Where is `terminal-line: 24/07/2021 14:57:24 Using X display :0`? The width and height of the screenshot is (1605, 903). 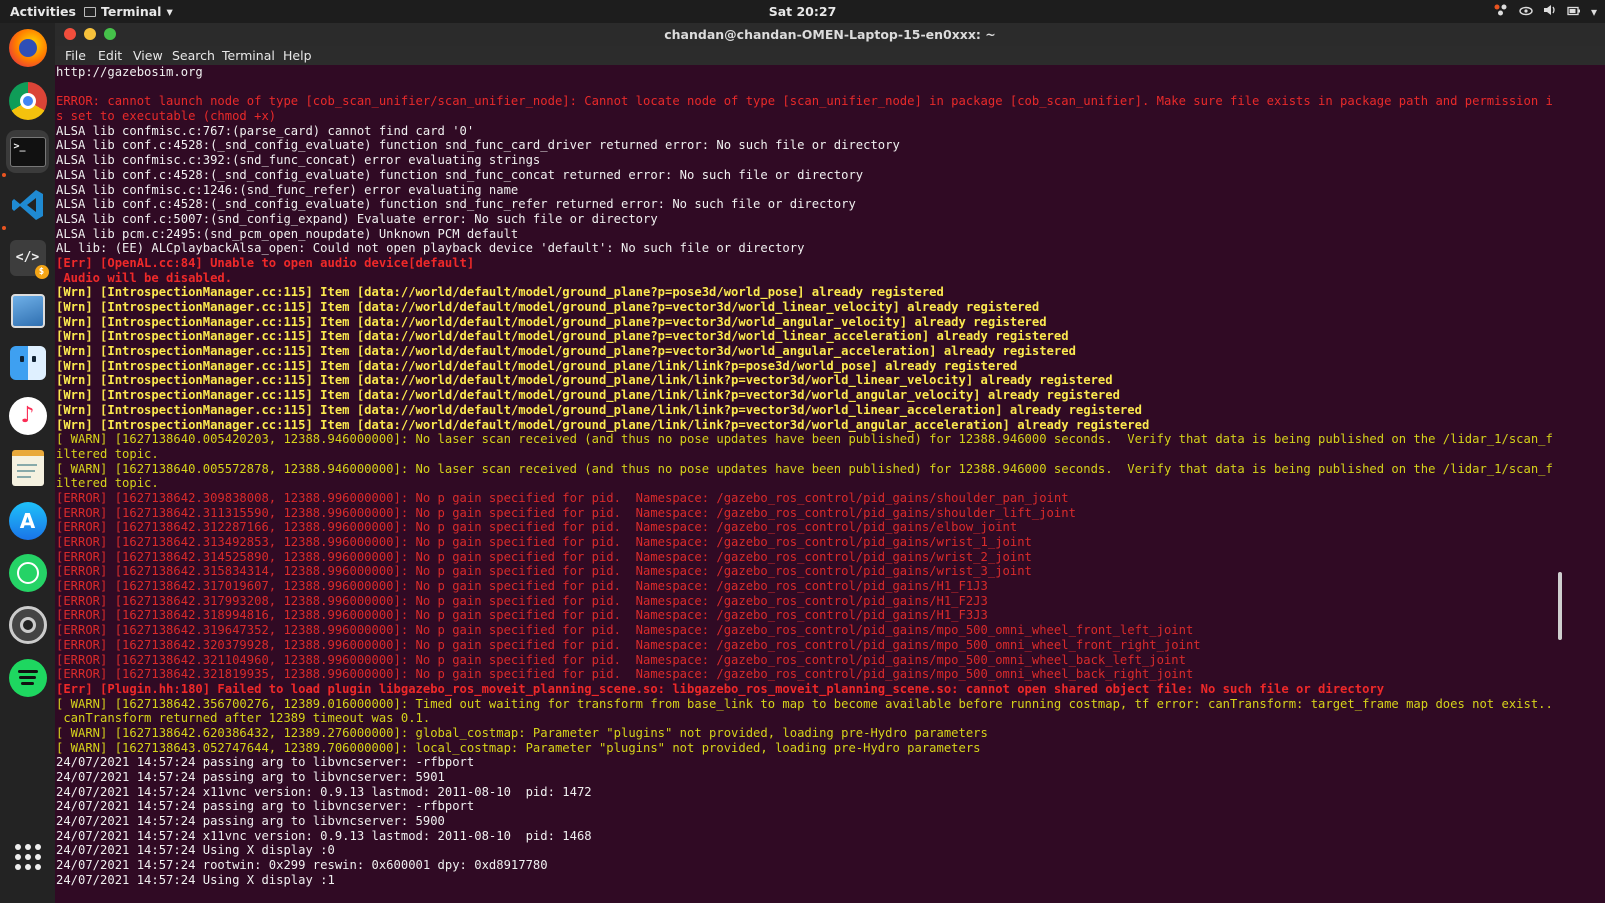
terminal-line: 24/07/2021 14:57:24 Using X display :0 is located at coordinates (195, 850).